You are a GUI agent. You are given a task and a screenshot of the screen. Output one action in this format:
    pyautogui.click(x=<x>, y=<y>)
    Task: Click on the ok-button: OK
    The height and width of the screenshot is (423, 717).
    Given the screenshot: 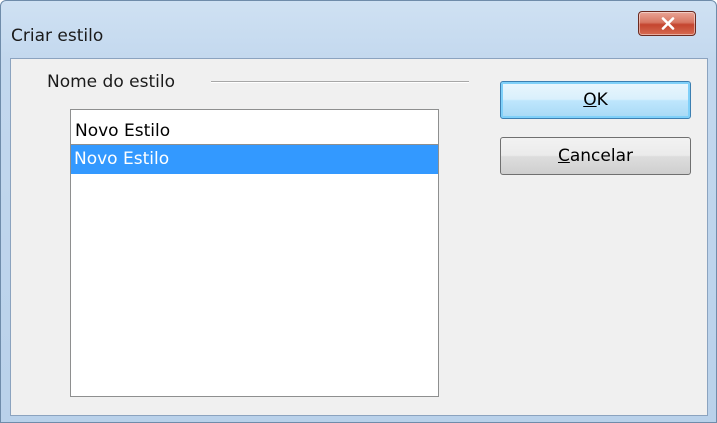 What is the action you would take?
    pyautogui.click(x=595, y=100)
    